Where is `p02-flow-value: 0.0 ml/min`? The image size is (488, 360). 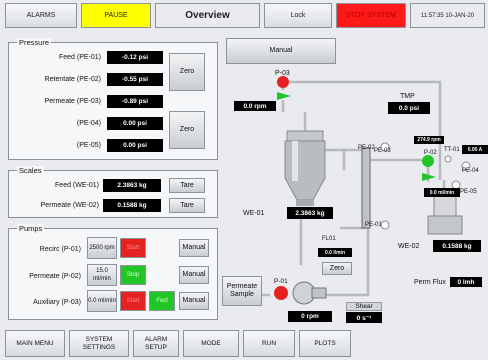
p02-flow-value: 0.0 ml/min is located at coordinates (442, 192).